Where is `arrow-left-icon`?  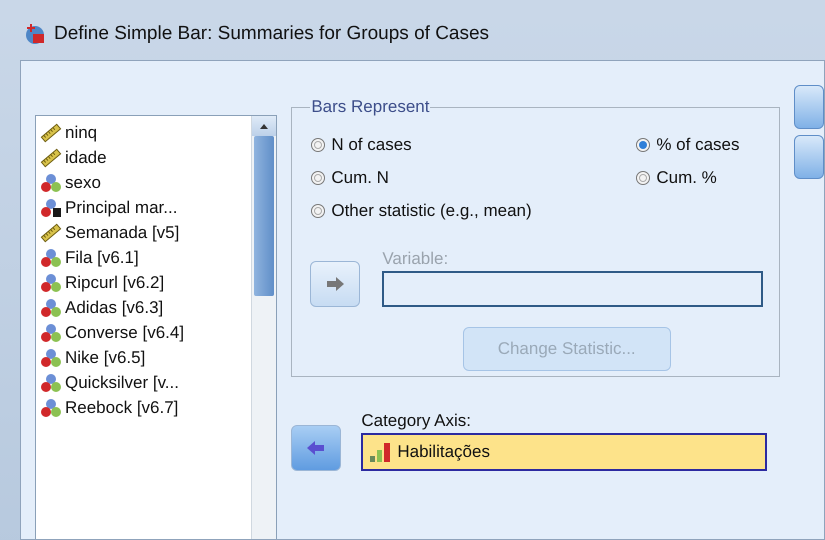
arrow-left-icon is located at coordinates (316, 448).